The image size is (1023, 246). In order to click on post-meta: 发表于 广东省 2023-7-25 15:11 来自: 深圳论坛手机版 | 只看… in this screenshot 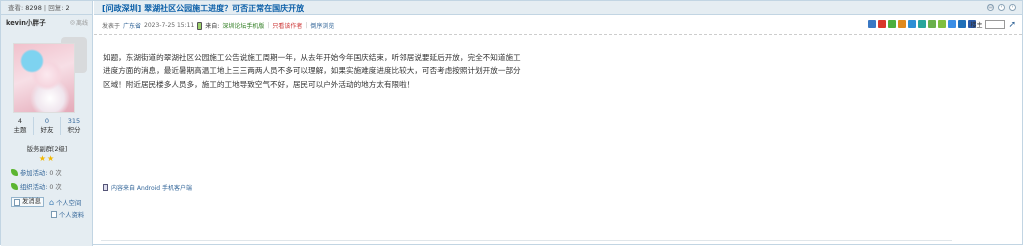, I will do `click(218, 25)`.